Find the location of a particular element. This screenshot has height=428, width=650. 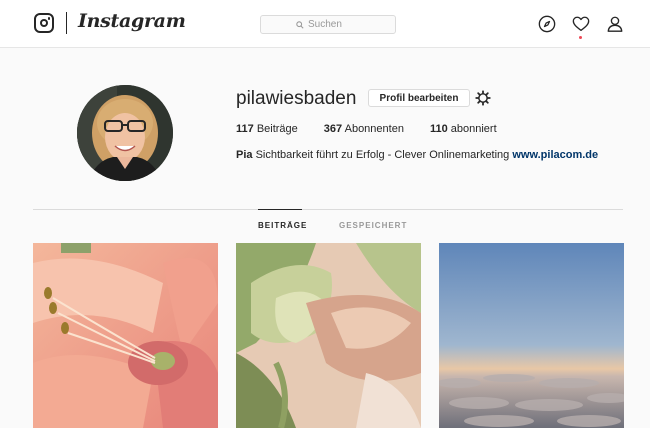

following-label: abonniert is located at coordinates (473, 129).